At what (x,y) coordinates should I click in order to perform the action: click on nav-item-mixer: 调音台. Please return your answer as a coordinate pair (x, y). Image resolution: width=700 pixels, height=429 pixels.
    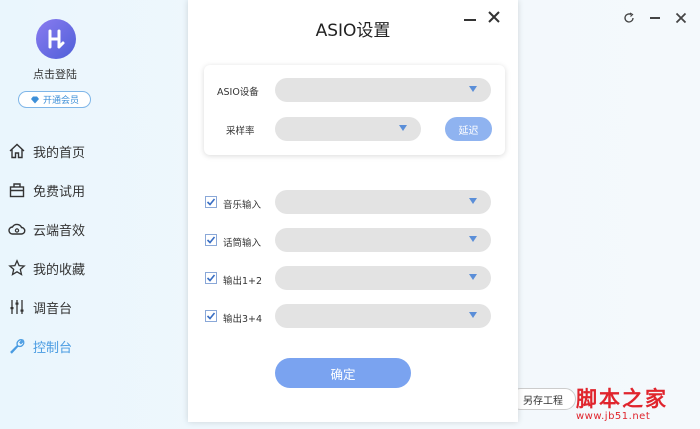
    Looking at the image, I should click on (40, 307).